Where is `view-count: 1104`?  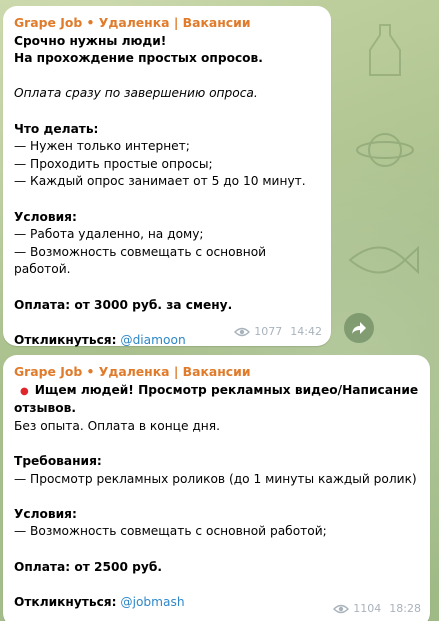 view-count: 1104 is located at coordinates (367, 609).